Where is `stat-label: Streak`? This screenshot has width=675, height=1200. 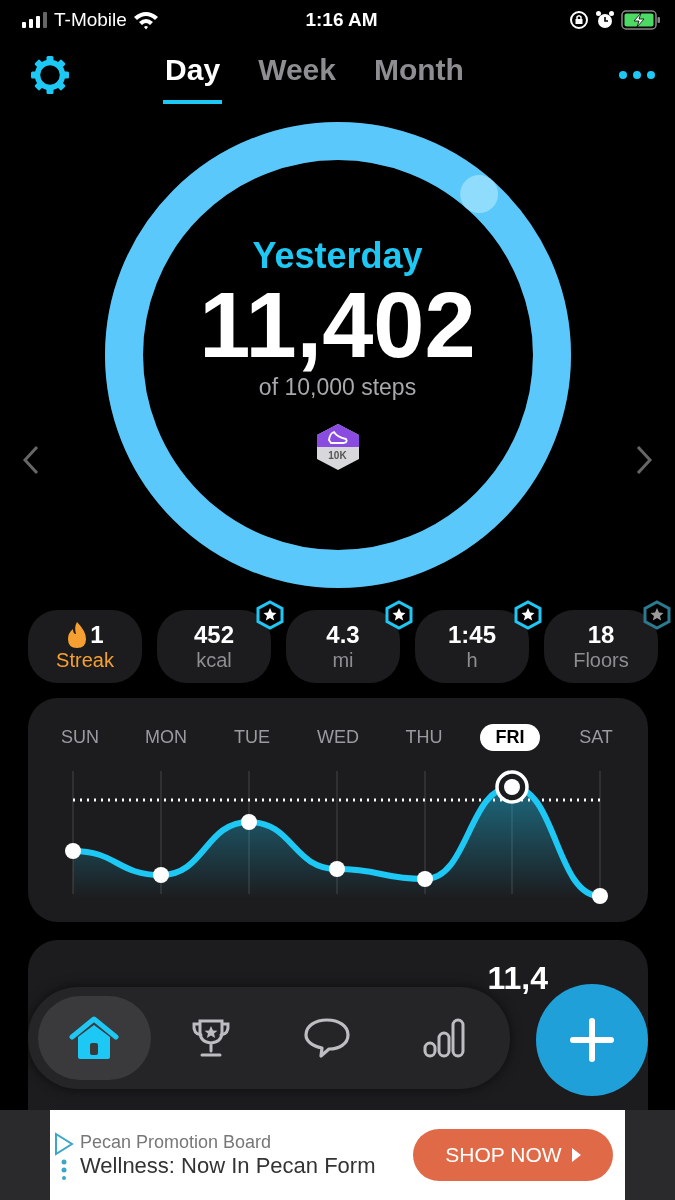 stat-label: Streak is located at coordinates (85, 660).